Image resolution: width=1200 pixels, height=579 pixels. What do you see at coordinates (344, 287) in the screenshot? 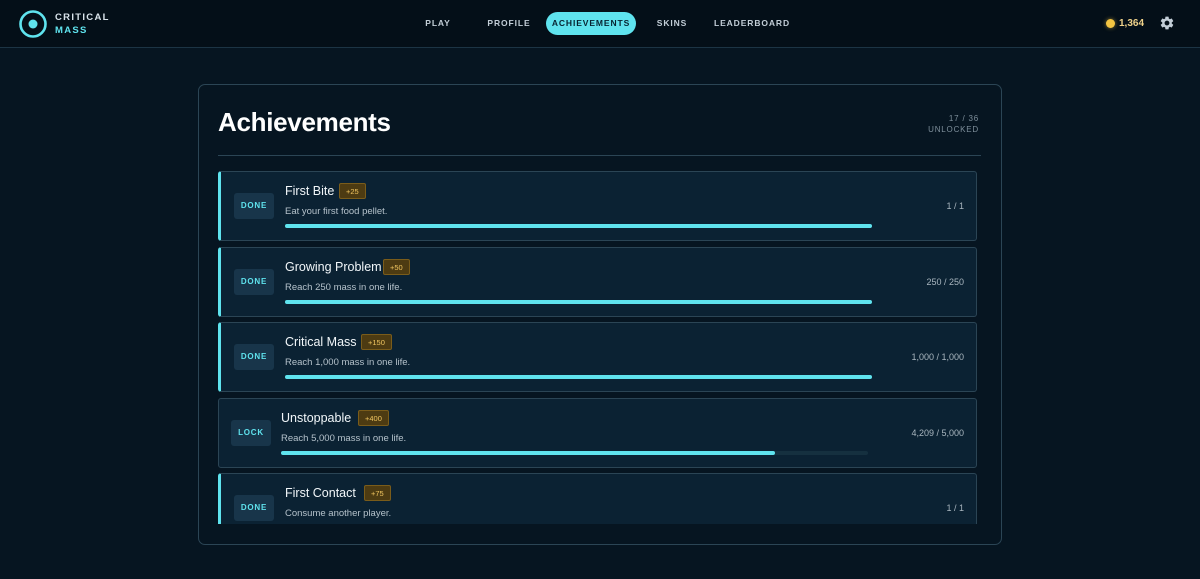
I see `achievement-description: Reach 250 mass in one life.` at bounding box center [344, 287].